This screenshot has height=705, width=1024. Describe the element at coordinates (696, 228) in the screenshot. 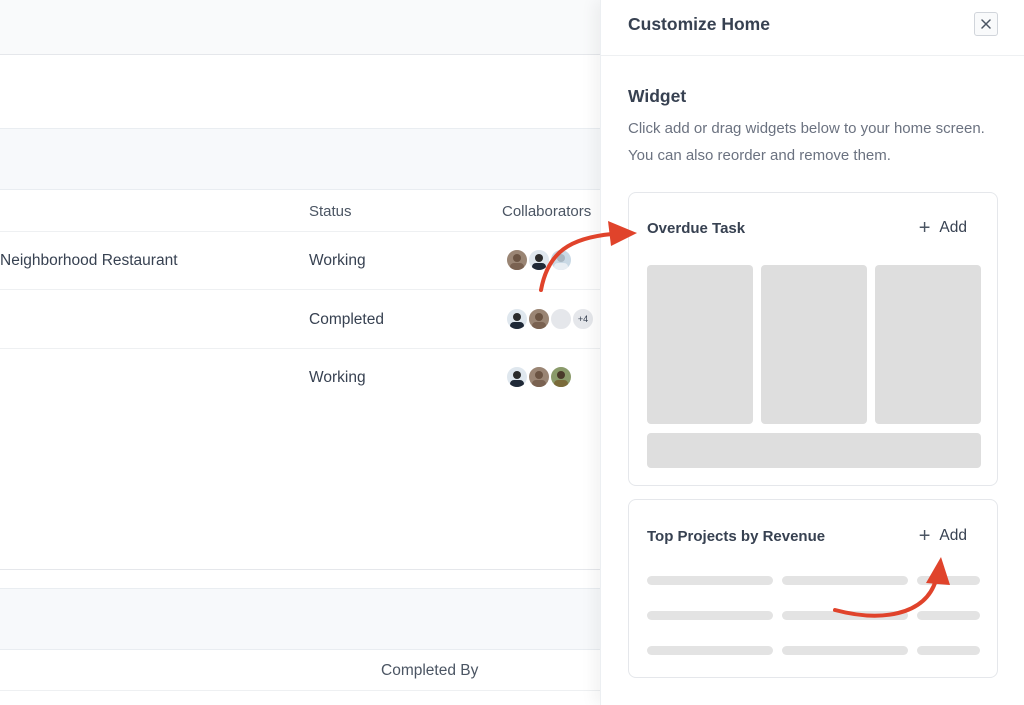

I see `widget-title: Overdue Task` at that location.